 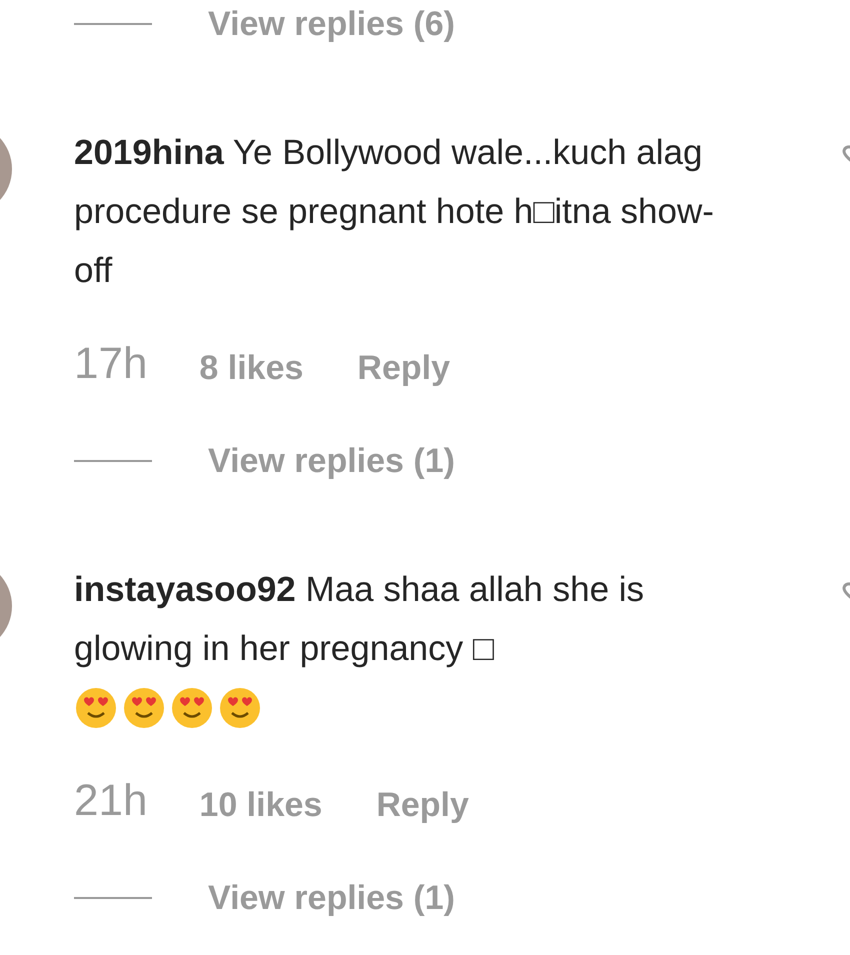 What do you see at coordinates (111, 364) in the screenshot?
I see `timestamp: 17h` at bounding box center [111, 364].